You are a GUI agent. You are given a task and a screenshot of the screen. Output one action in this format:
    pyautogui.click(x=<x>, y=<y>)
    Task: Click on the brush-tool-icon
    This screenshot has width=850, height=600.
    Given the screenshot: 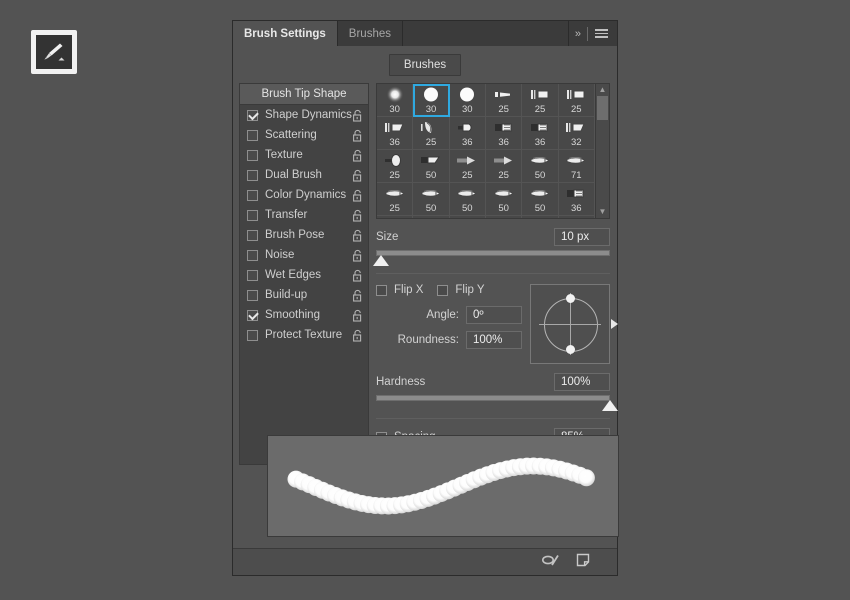 What is the action you would take?
    pyautogui.click(x=54, y=52)
    